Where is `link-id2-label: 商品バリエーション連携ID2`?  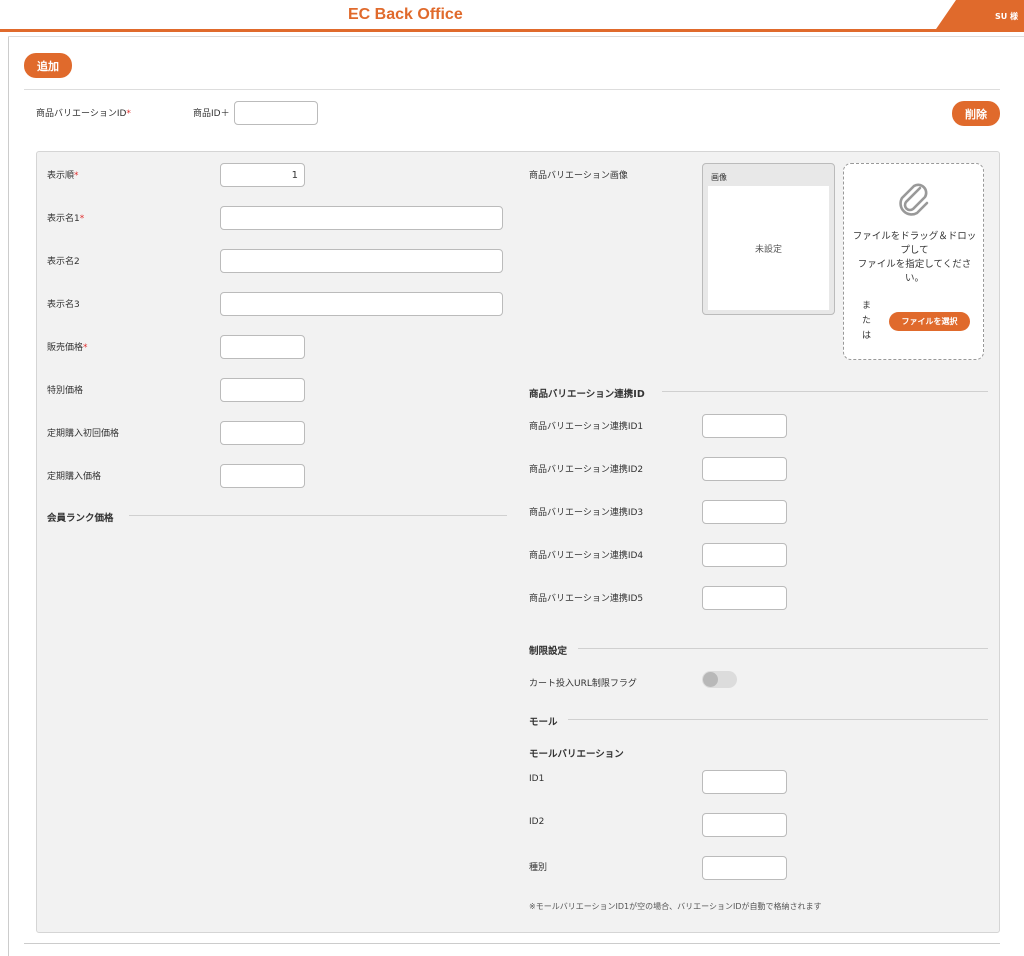 link-id2-label: 商品バリエーション連携ID2 is located at coordinates (586, 470).